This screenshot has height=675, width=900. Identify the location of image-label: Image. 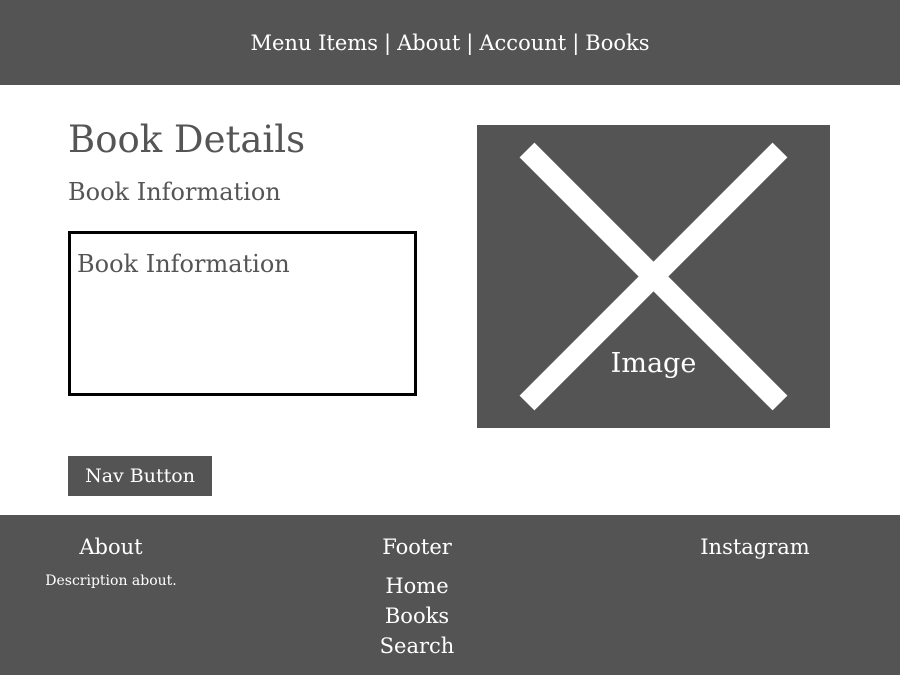
(653, 363).